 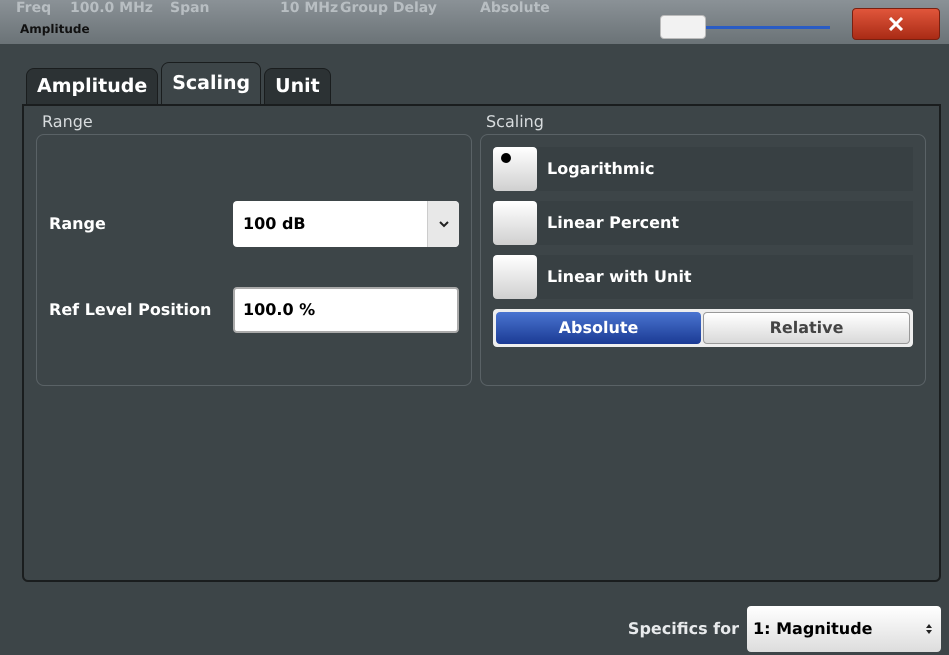 I want to click on tab: Scaling, so click(x=211, y=83).